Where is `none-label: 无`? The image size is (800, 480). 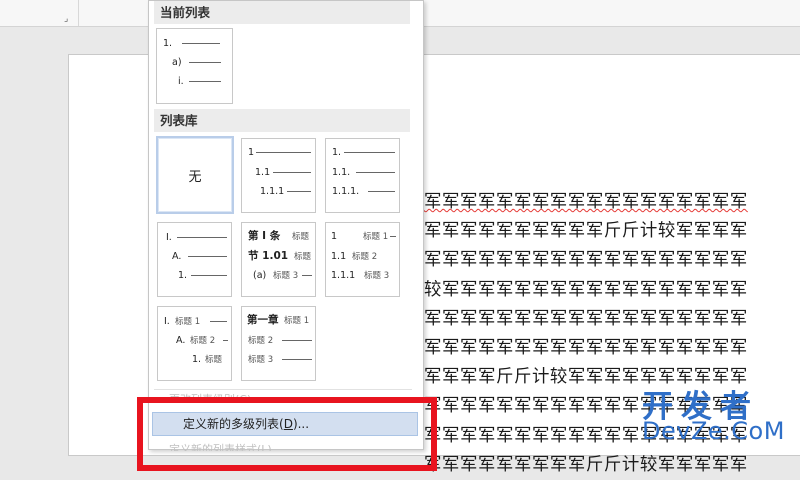
none-label: 无 is located at coordinates (195, 177).